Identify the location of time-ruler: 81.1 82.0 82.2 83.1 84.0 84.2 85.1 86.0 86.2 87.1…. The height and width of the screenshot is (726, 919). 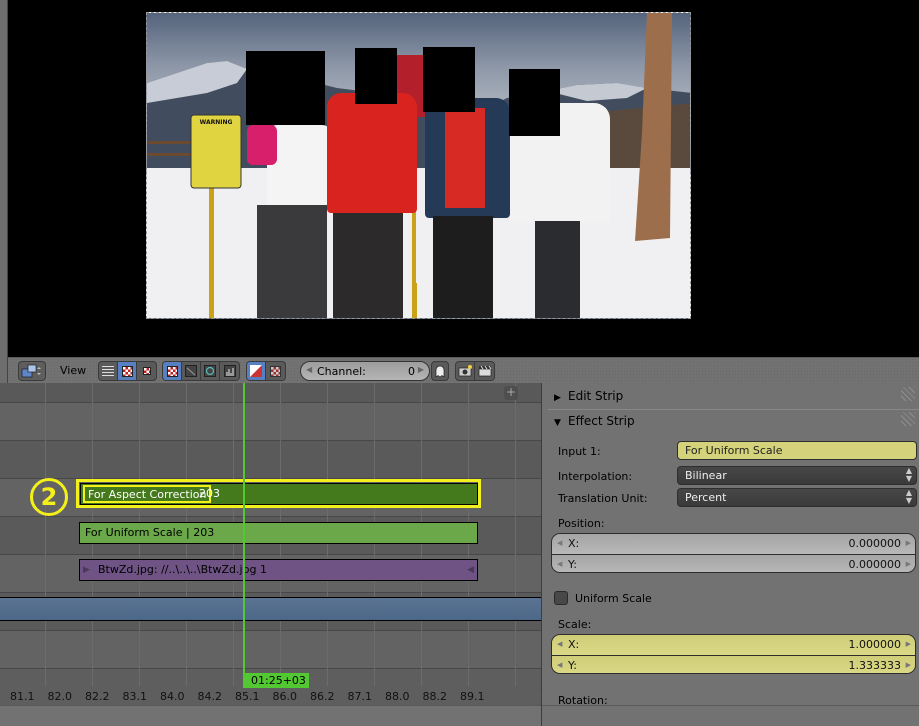
(270, 696).